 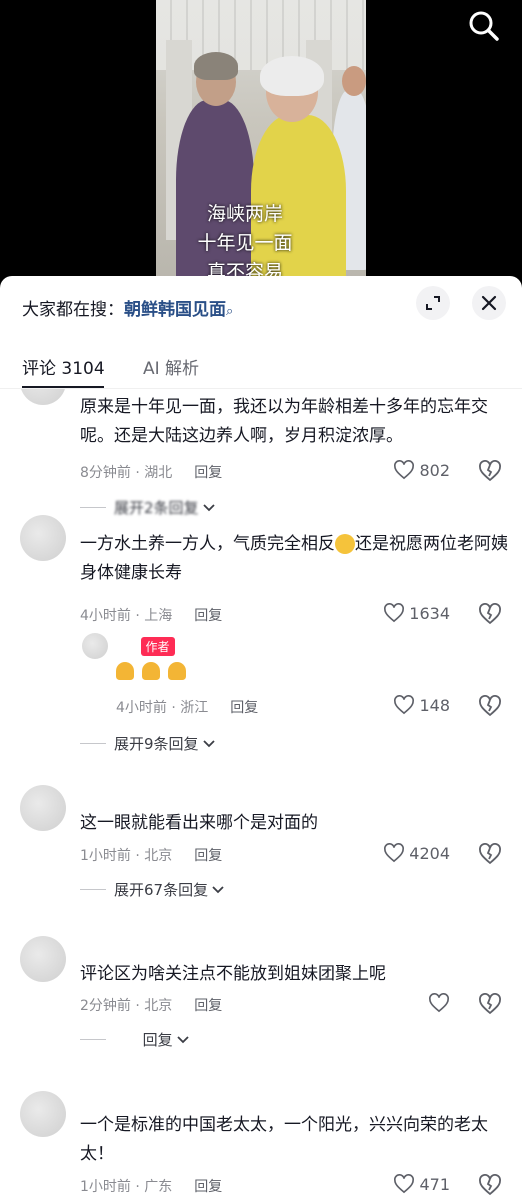 I want to click on caption-line: 十年见一面, so click(x=245, y=243).